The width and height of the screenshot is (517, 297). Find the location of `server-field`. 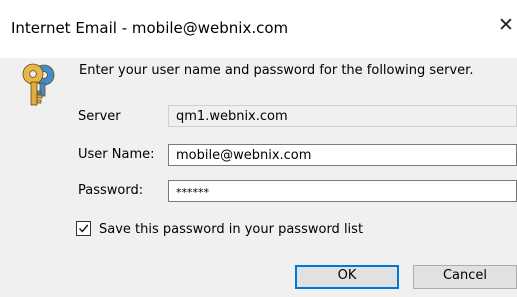

server-field is located at coordinates (342, 116).